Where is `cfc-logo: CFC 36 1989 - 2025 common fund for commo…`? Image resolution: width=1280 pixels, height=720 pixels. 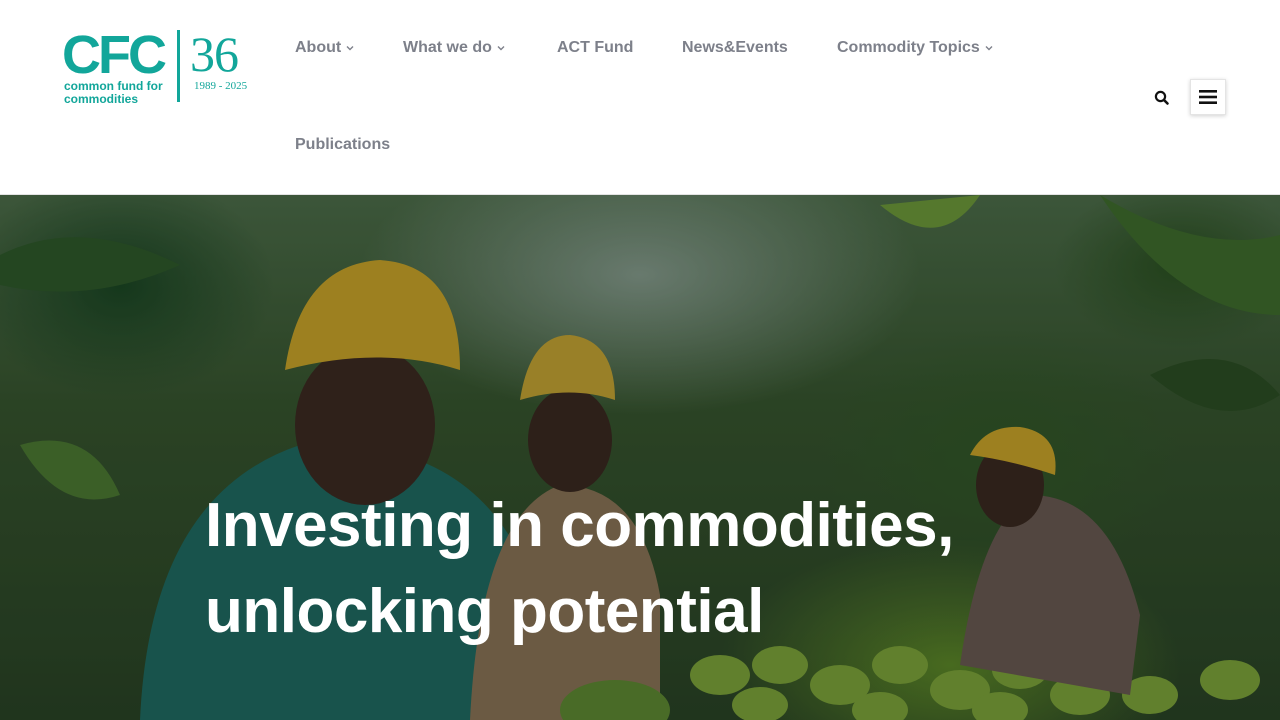
cfc-logo: CFC 36 1989 - 2025 common fund for commo… is located at coordinates (162, 68).